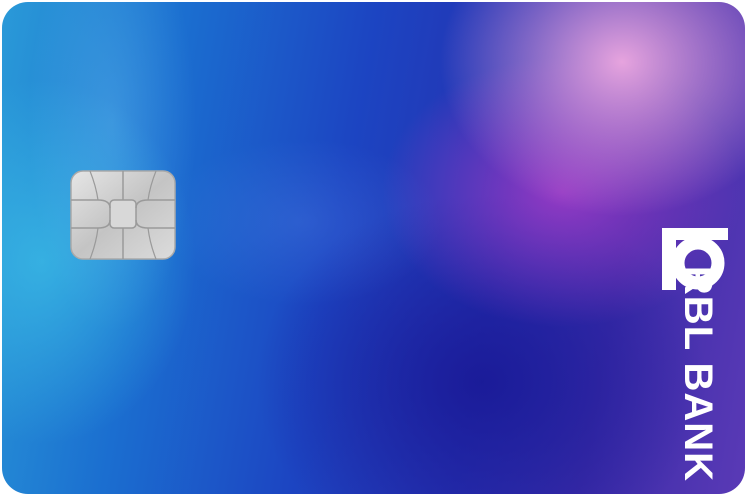 The image size is (747, 496). What do you see at coordinates (698, 374) in the screenshot?
I see `brand-name: RBL BANK` at bounding box center [698, 374].